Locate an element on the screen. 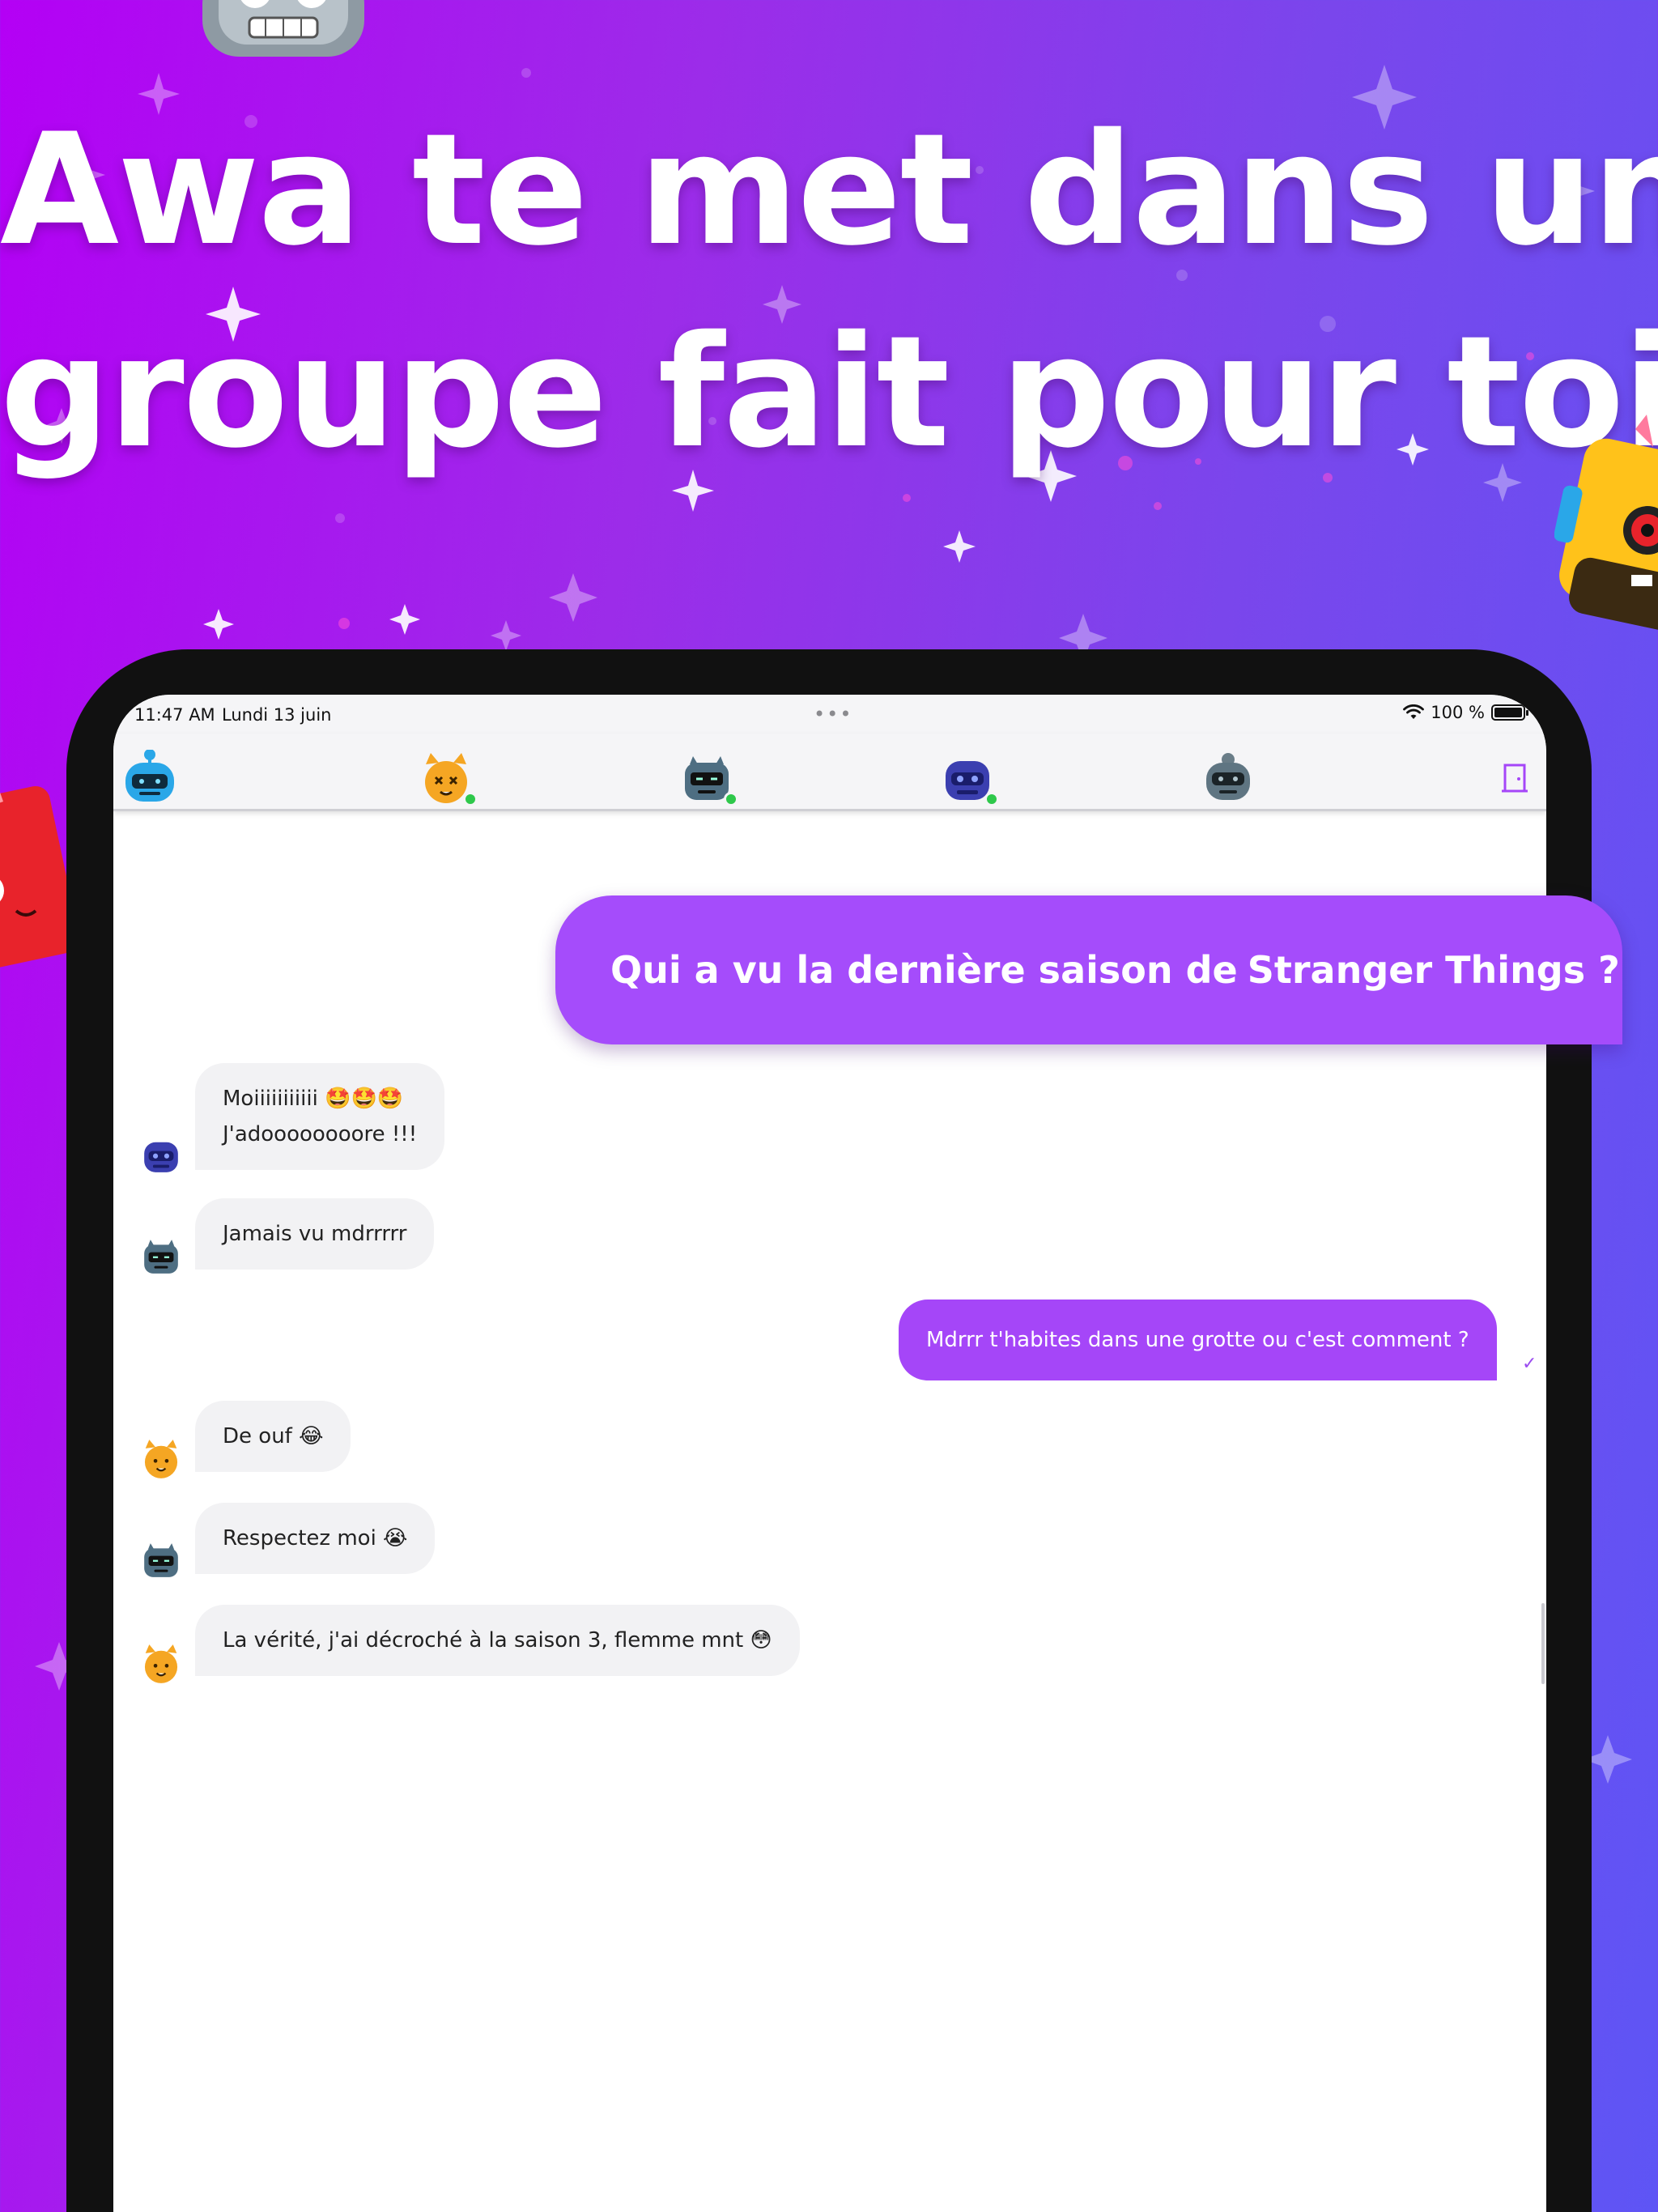 The height and width of the screenshot is (2212, 1658). message-line-2: J'adoooooooore !!! is located at coordinates (320, 1134).